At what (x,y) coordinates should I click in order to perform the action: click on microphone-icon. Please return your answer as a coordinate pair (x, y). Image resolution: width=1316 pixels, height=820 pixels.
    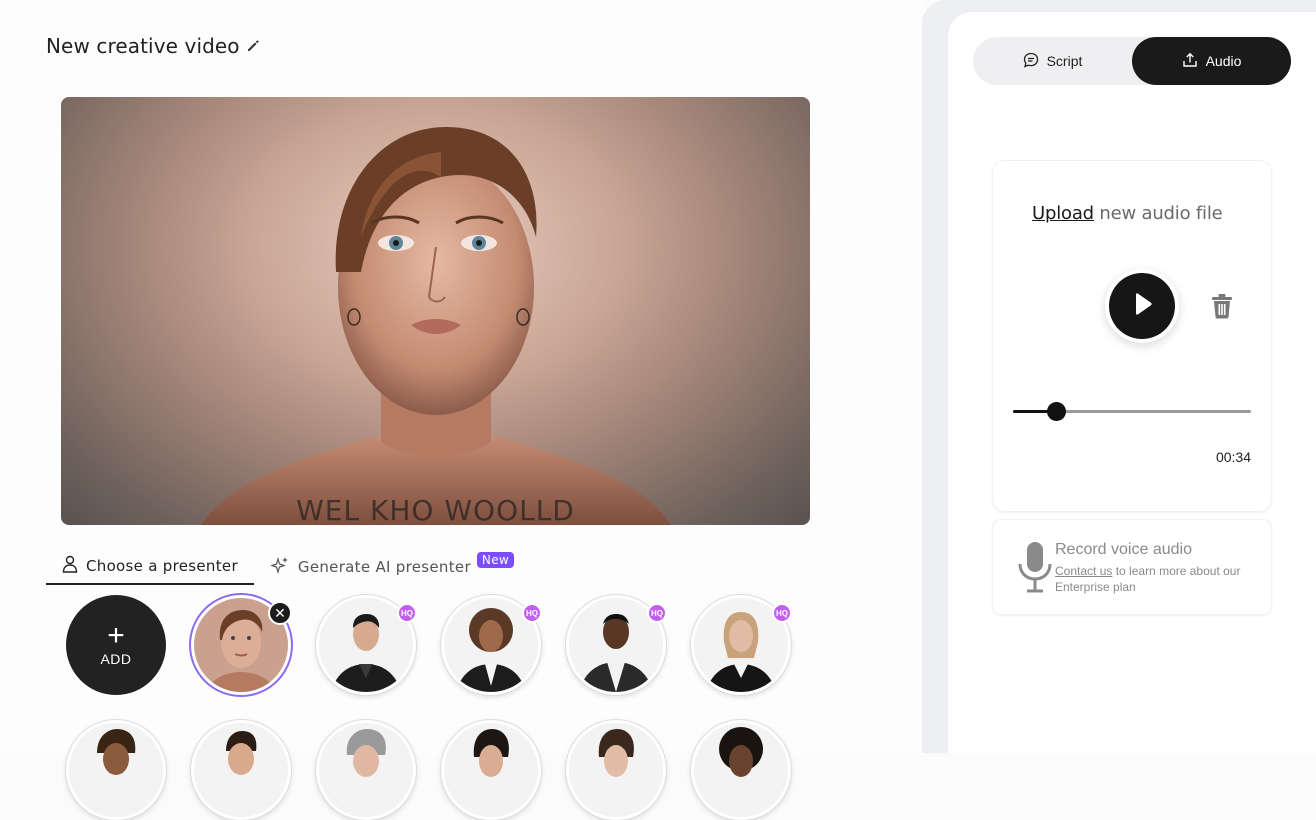
    Looking at the image, I should click on (1035, 570).